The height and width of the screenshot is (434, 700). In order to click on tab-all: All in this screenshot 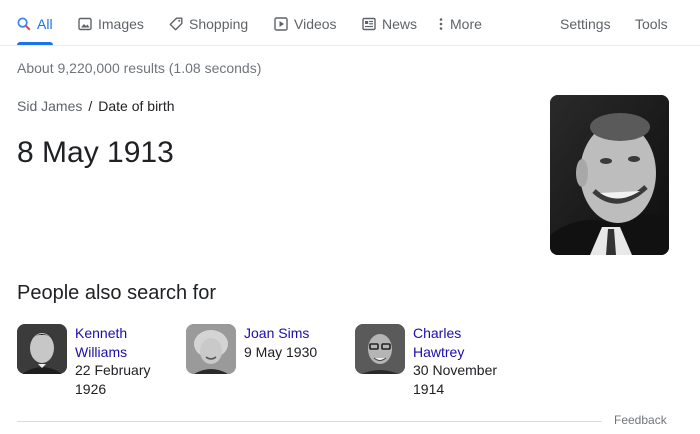, I will do `click(35, 24)`.